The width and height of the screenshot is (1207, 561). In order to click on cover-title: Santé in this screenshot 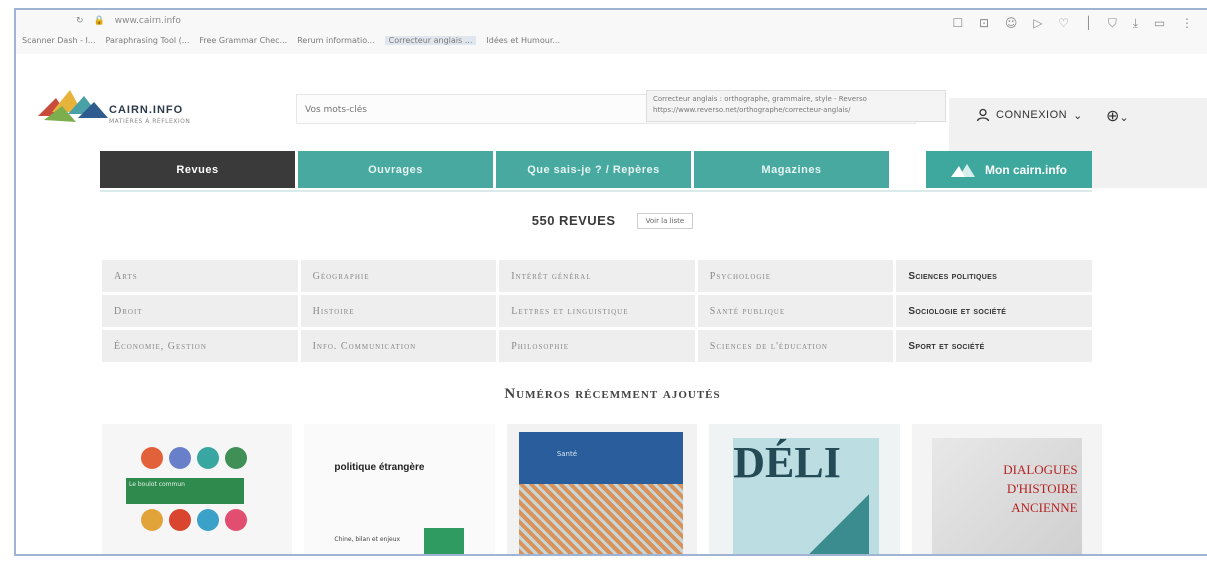, I will do `click(567, 454)`.